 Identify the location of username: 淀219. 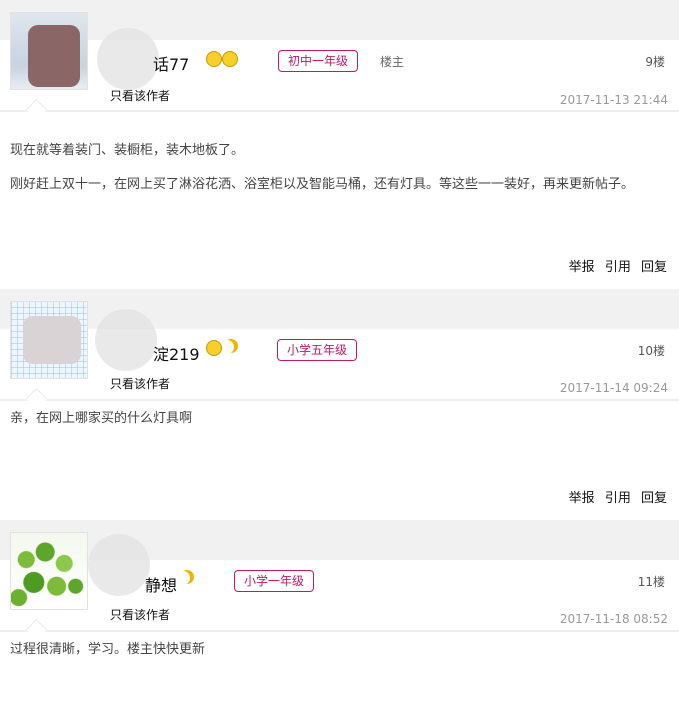
(176, 353).